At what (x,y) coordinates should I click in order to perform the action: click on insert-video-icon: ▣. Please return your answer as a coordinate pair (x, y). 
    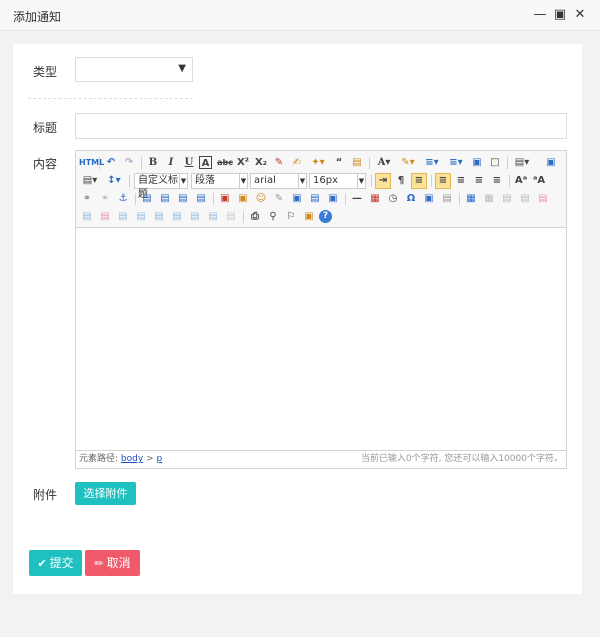
    Looking at the image, I should click on (297, 199).